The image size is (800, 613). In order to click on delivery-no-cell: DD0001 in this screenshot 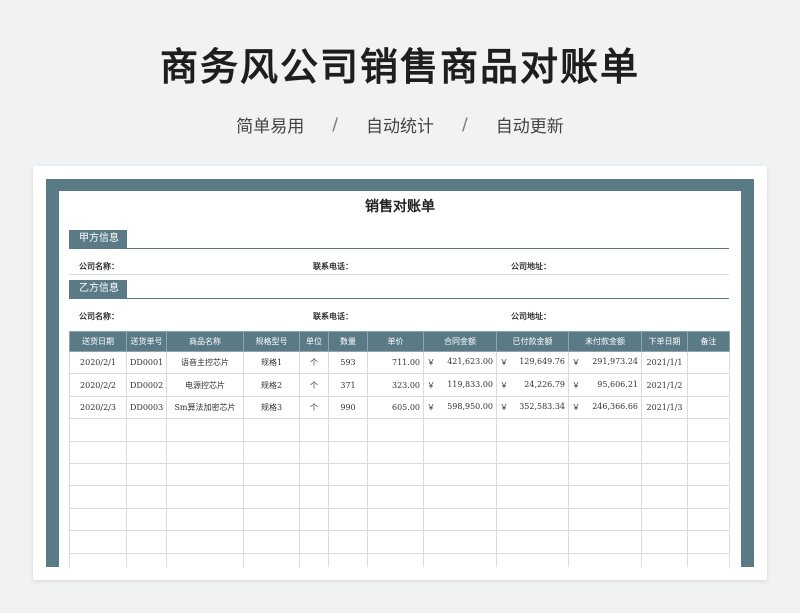, I will do `click(146, 362)`.